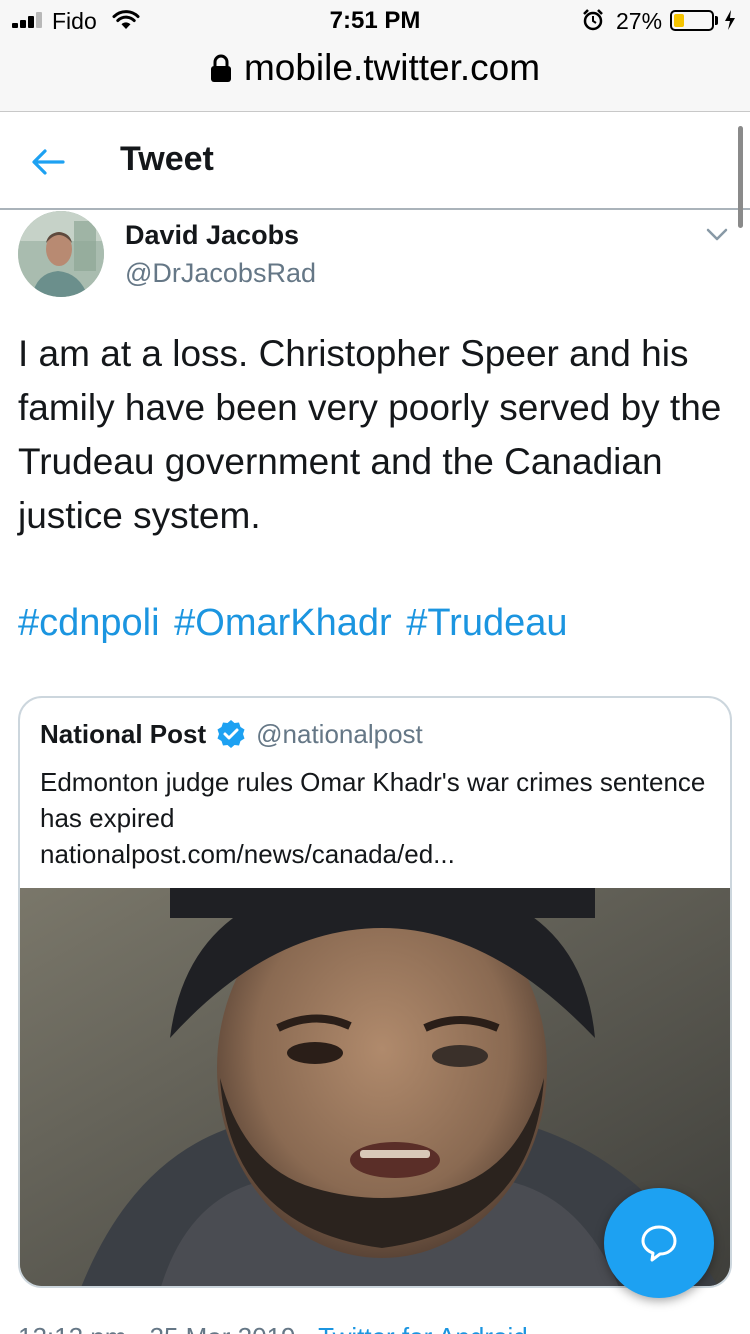 The height and width of the screenshot is (1334, 750). I want to click on hashtag-list: #cdnpoli #OmarKhadr #Trudeau, so click(378, 623).